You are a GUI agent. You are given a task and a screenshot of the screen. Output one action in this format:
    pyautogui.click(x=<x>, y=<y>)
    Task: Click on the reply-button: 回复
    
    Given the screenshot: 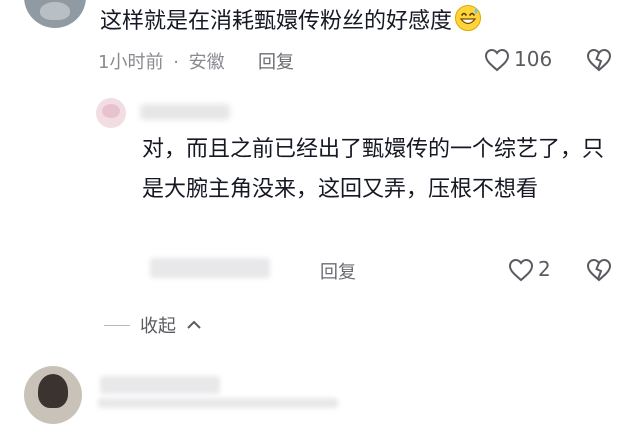 What is the action you would take?
    pyautogui.click(x=276, y=61)
    